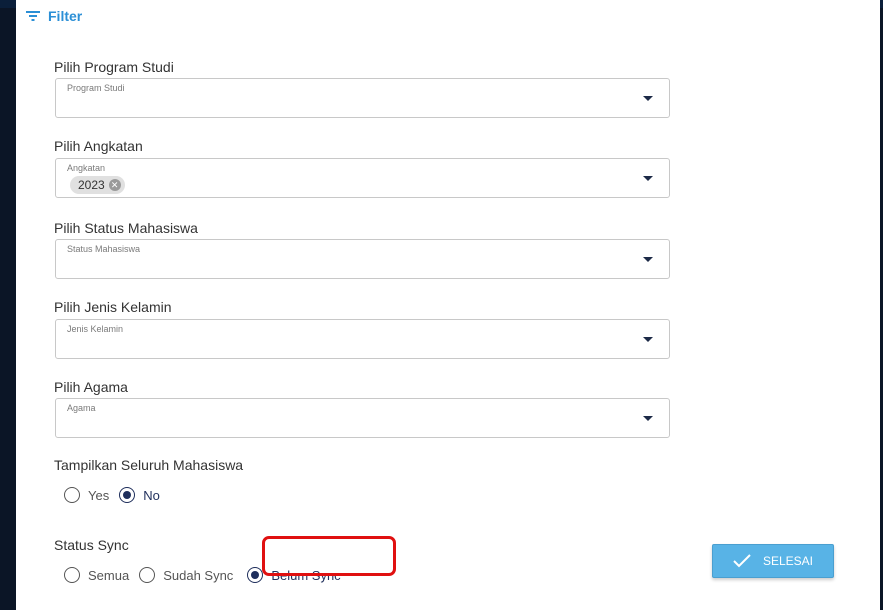 The height and width of the screenshot is (610, 883). Describe the element at coordinates (788, 561) in the screenshot. I see `selesai-label: SELESAI` at that location.